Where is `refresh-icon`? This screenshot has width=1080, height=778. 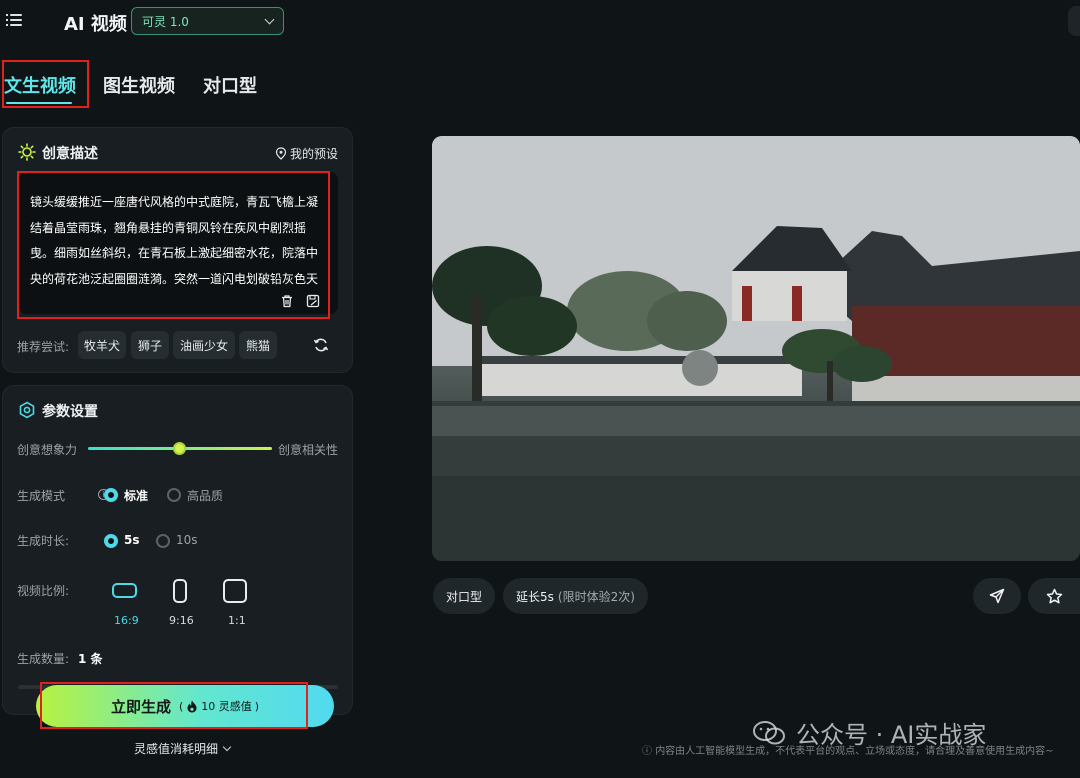
refresh-icon is located at coordinates (321, 345).